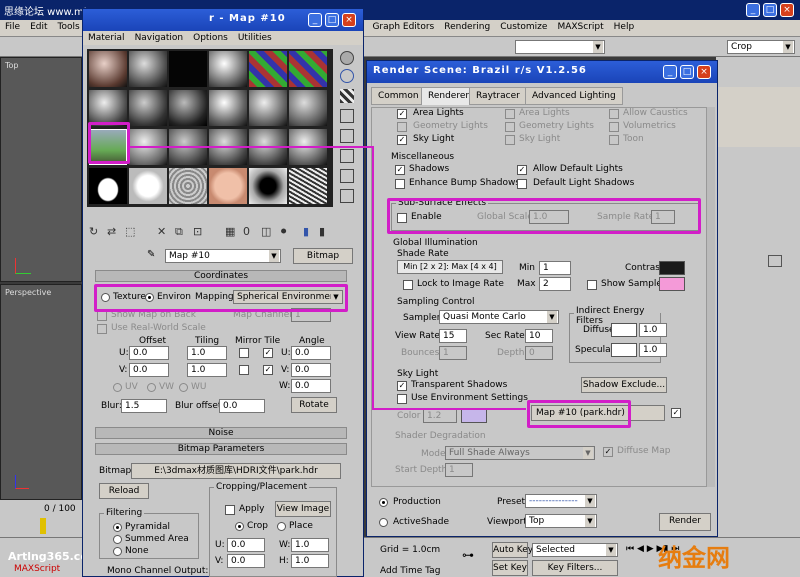 The width and height of the screenshot is (800, 577). Describe the element at coordinates (498, 96) in the screenshot. I see `tab-raytracer: Raytracer` at that location.